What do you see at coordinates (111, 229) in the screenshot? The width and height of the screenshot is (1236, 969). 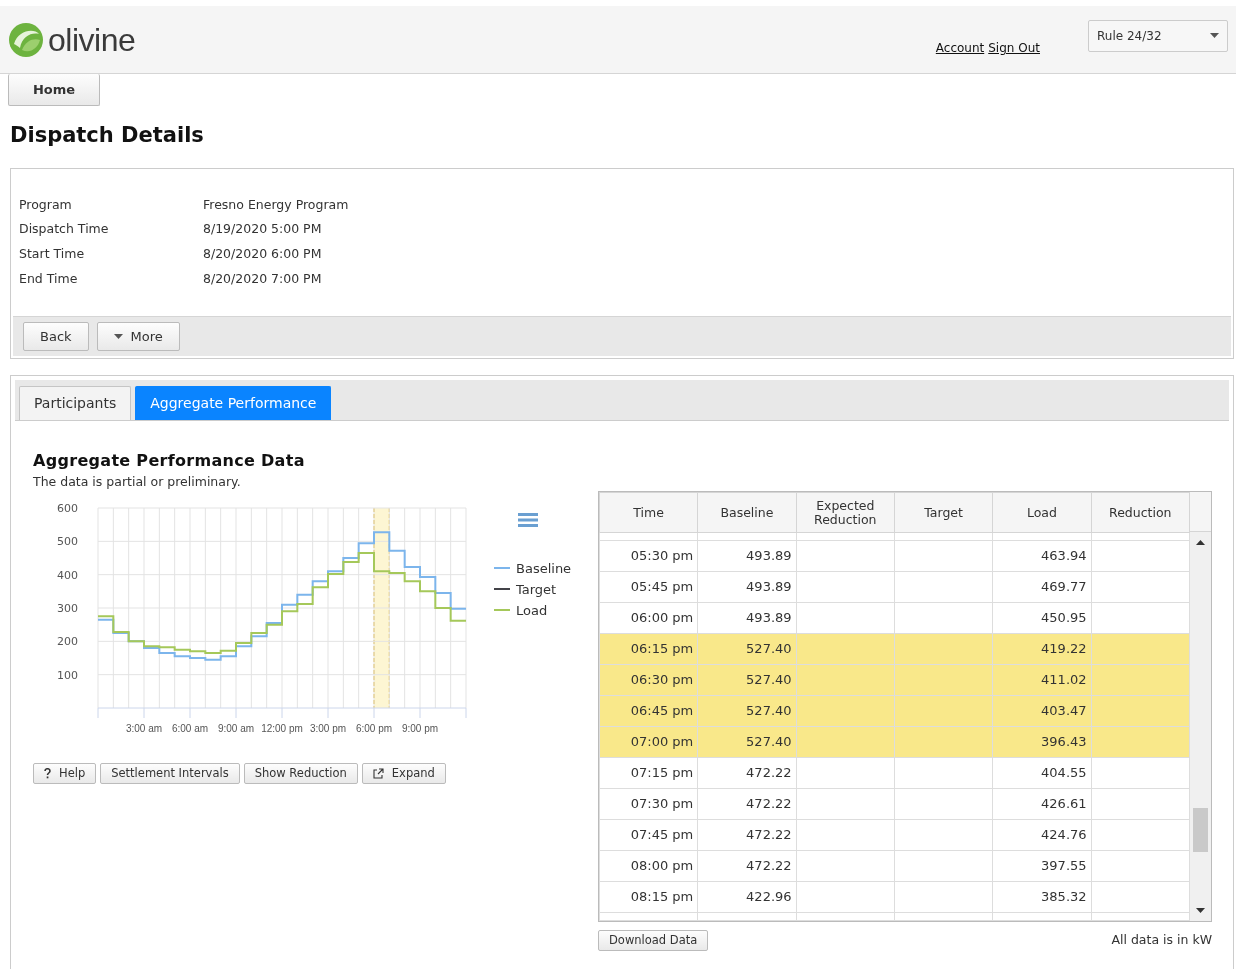 I see `detail-label: Dispatch Time` at bounding box center [111, 229].